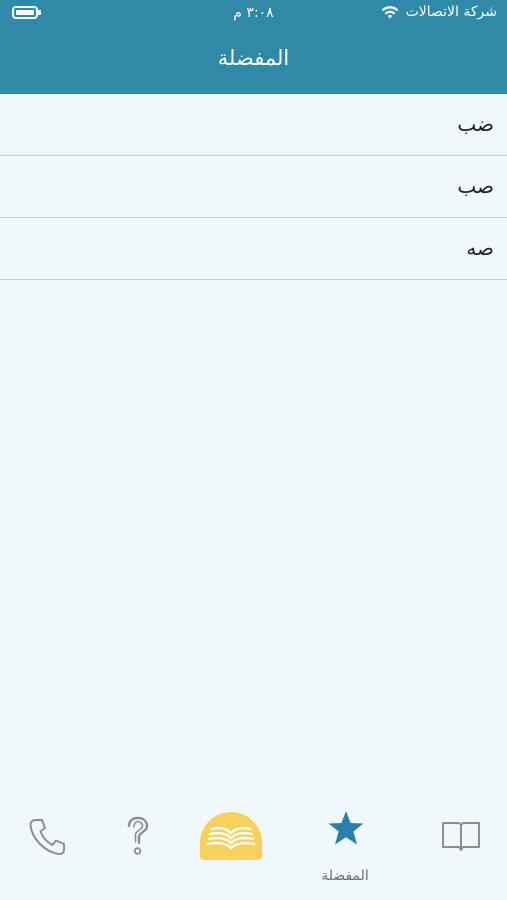 The height and width of the screenshot is (900, 507). I want to click on tab-dictionary, so click(461, 836).